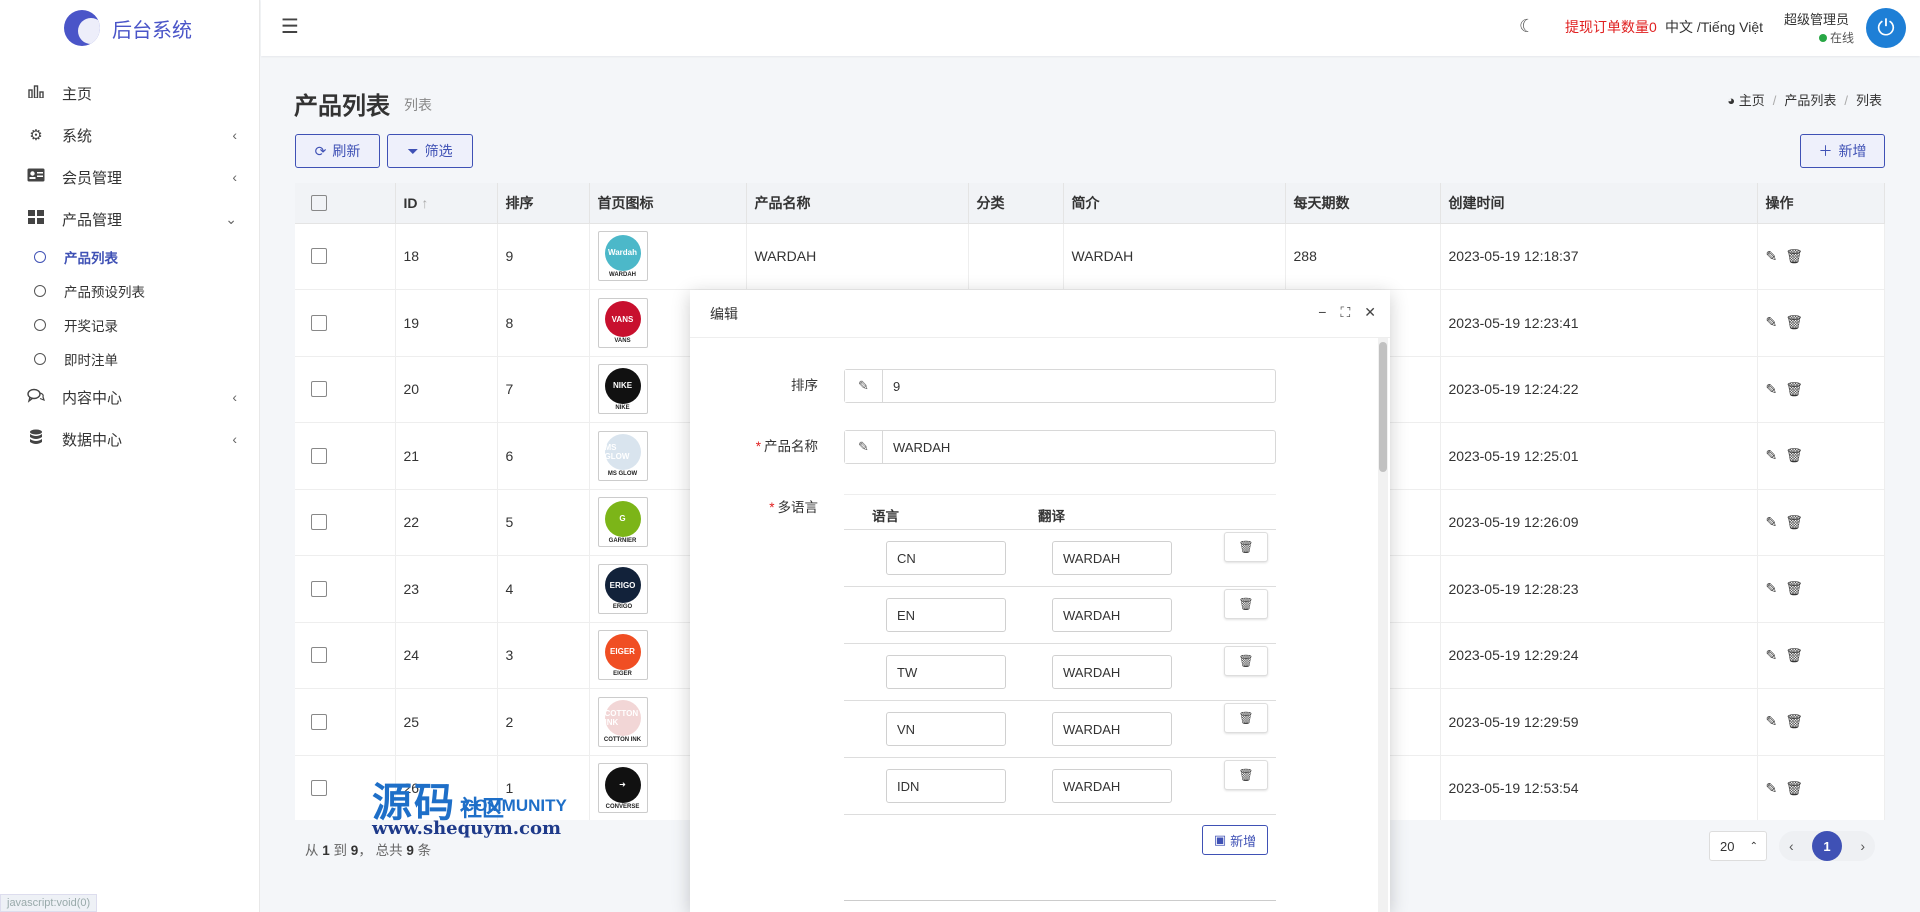 The height and width of the screenshot is (912, 1920). What do you see at coordinates (1821, 456) in the screenshot?
I see `cell-actions: ✎🗑` at bounding box center [1821, 456].